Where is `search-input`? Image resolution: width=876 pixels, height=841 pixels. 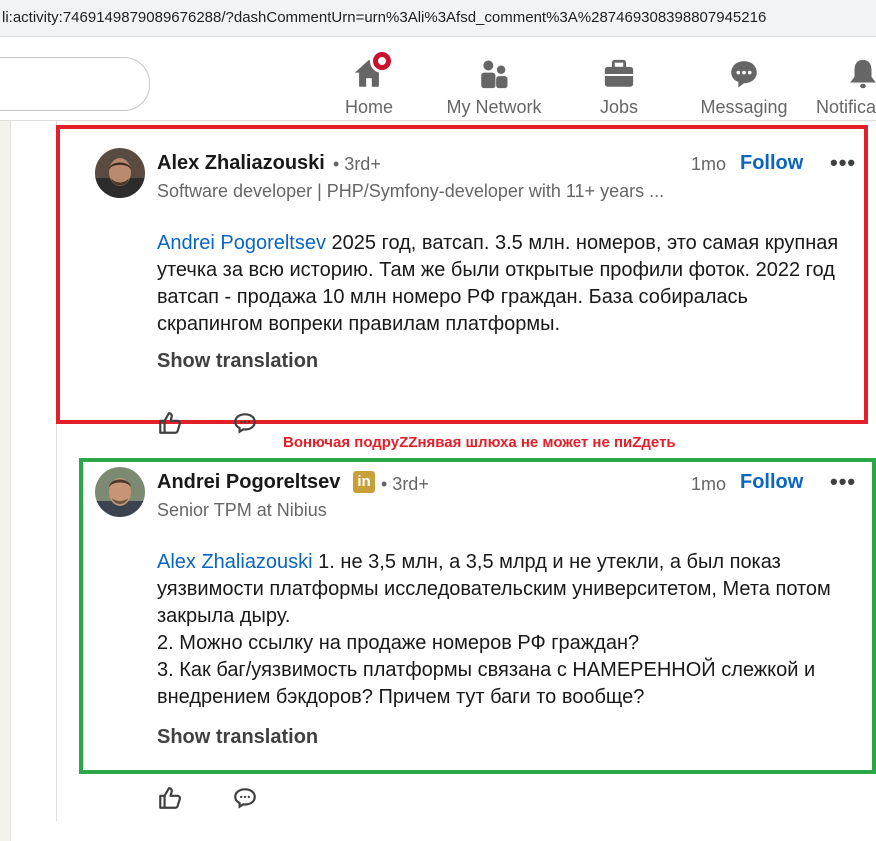
search-input is located at coordinates (75, 84).